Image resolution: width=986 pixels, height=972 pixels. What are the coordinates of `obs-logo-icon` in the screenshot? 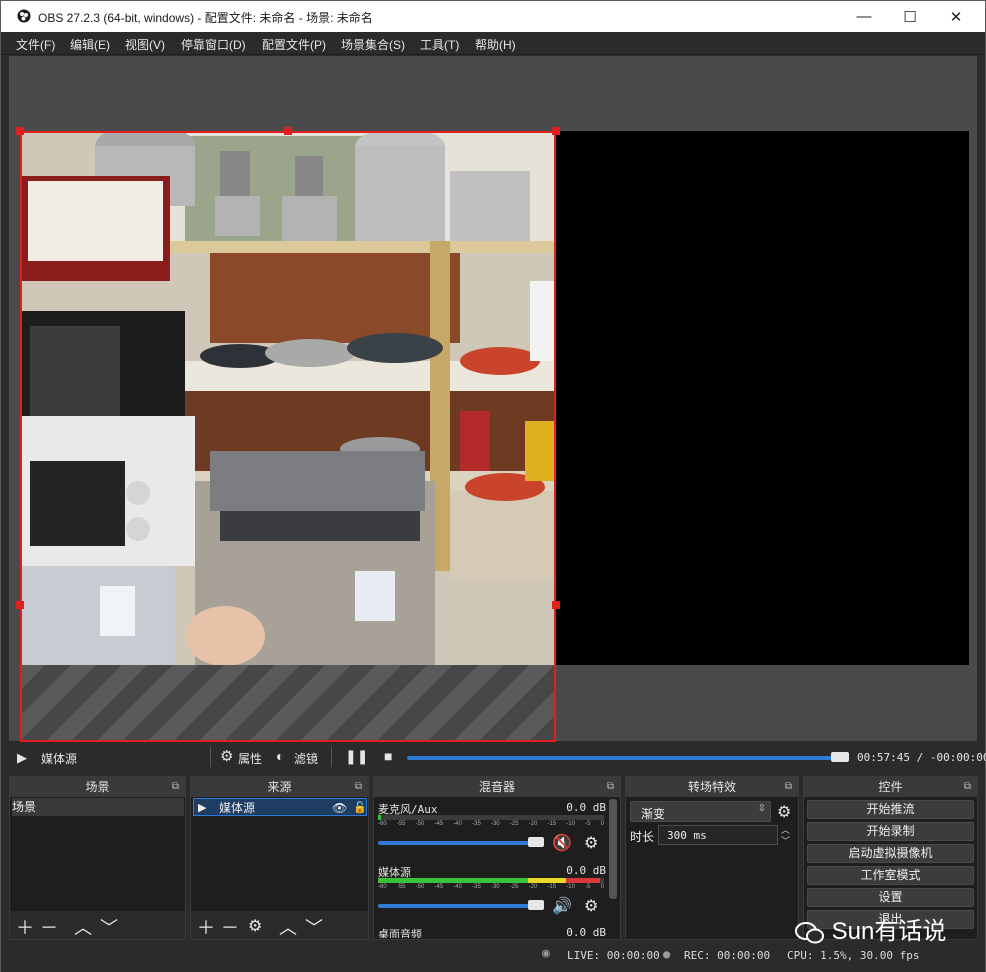 It's located at (24, 16).